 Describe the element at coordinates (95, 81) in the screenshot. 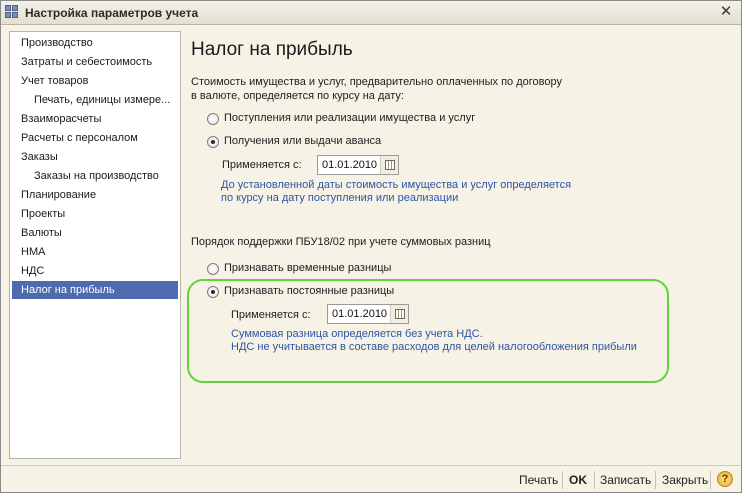

I see `sidebar-item: Учет товаров` at that location.